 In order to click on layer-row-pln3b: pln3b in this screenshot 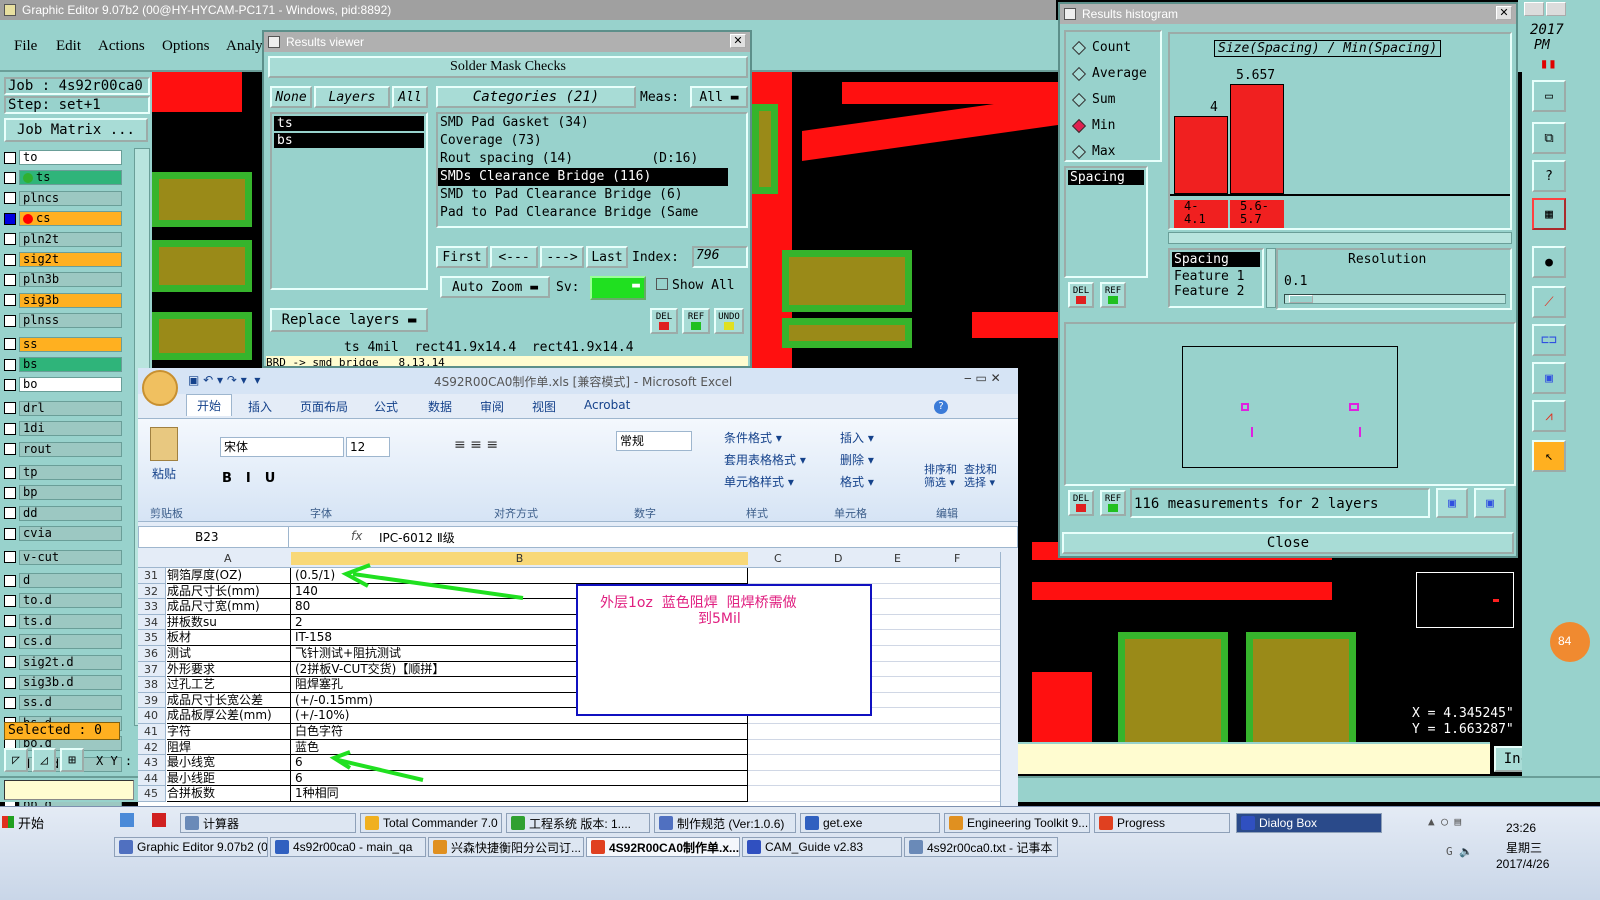, I will do `click(63, 280)`.